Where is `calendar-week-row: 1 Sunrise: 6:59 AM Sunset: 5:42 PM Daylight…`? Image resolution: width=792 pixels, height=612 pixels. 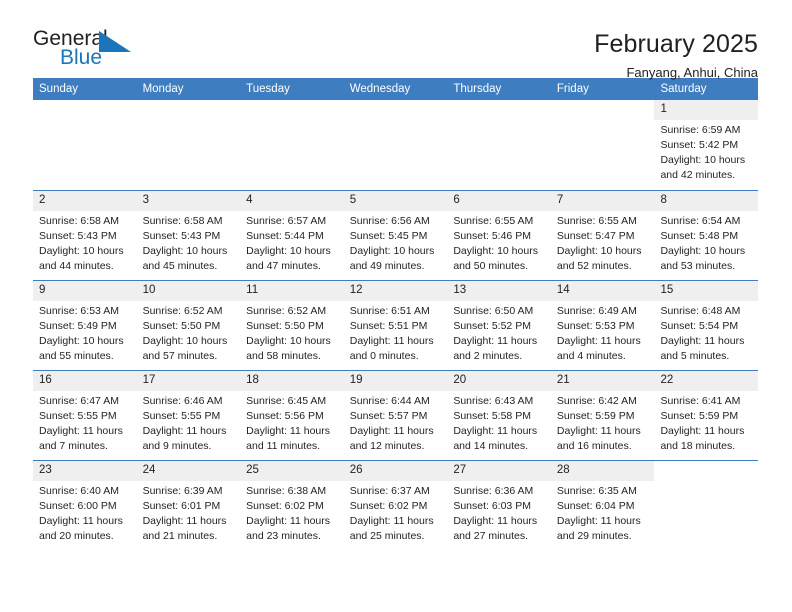 calendar-week-row: 1 Sunrise: 6:59 AM Sunset: 5:42 PM Daylight… is located at coordinates (396, 145).